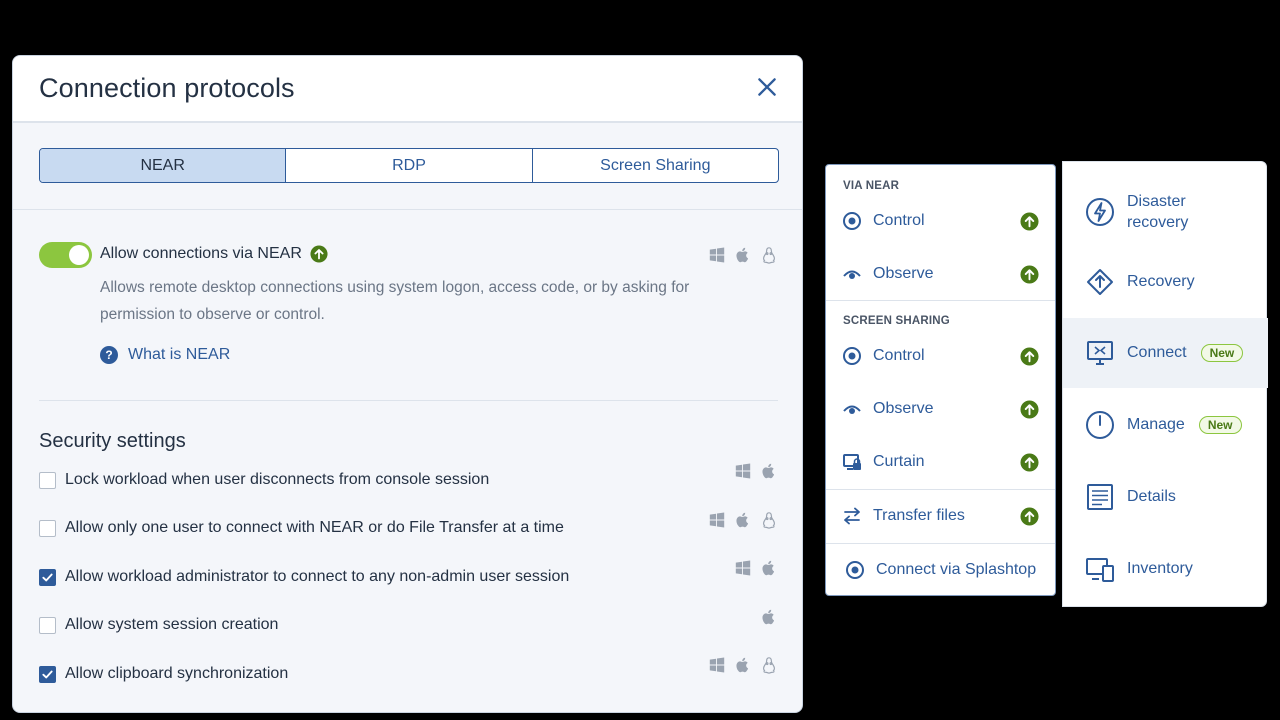  What do you see at coordinates (940, 409) in the screenshot?
I see `menu-item-ss-observe: Observe` at bounding box center [940, 409].